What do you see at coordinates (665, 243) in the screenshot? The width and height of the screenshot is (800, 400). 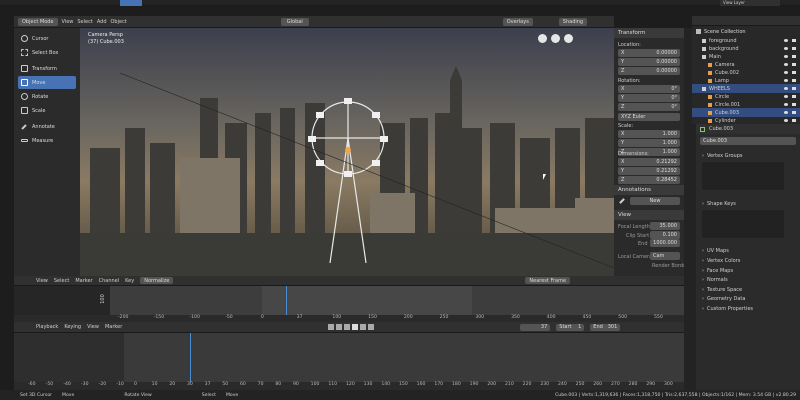 I see `clip-end-field: 1000.000` at bounding box center [665, 243].